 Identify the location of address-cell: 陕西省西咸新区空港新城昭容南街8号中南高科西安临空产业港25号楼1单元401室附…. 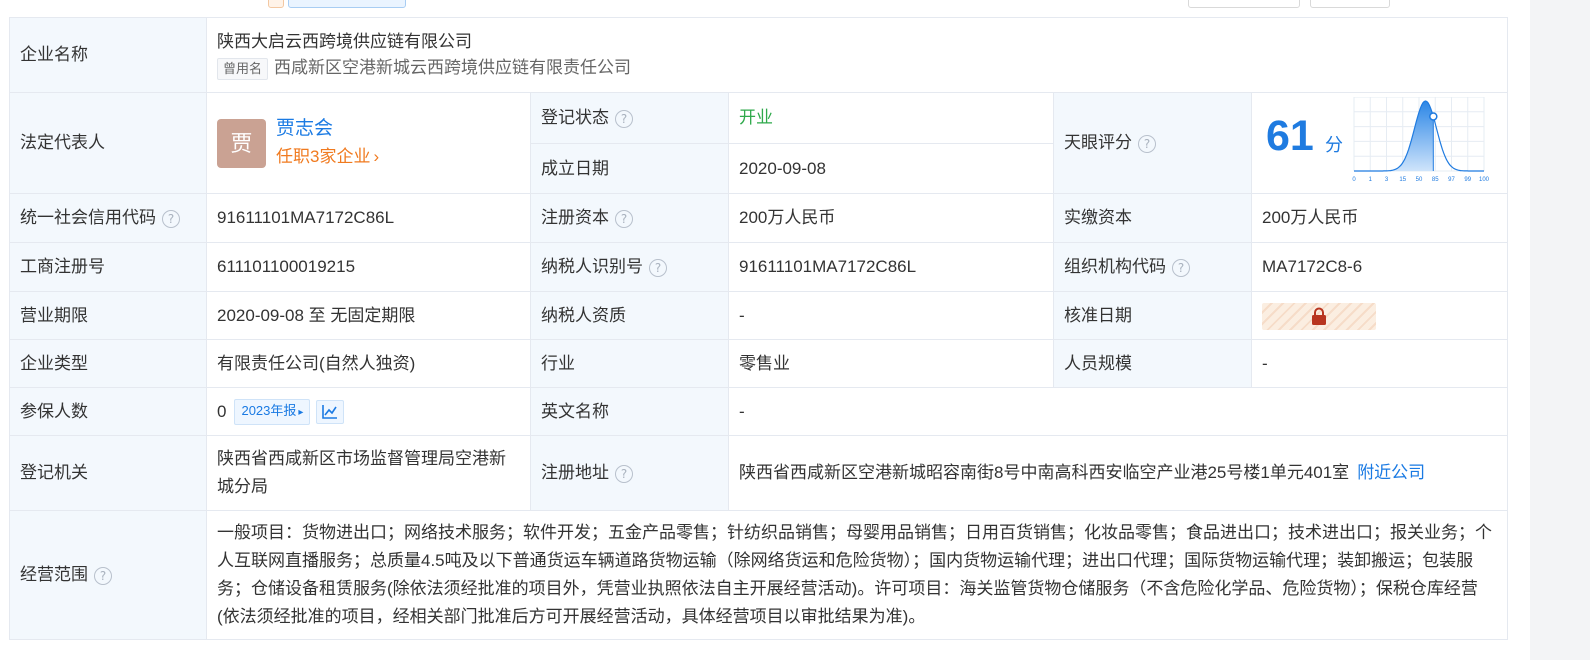
(1118, 473).